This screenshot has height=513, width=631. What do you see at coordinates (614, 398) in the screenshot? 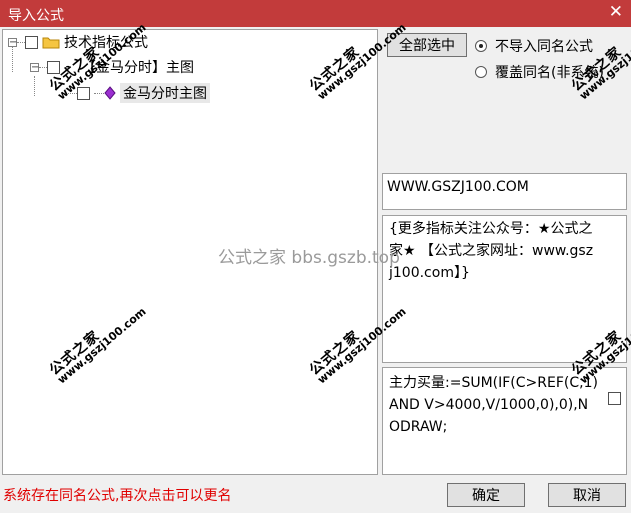
I see `formula-checkbox` at bounding box center [614, 398].